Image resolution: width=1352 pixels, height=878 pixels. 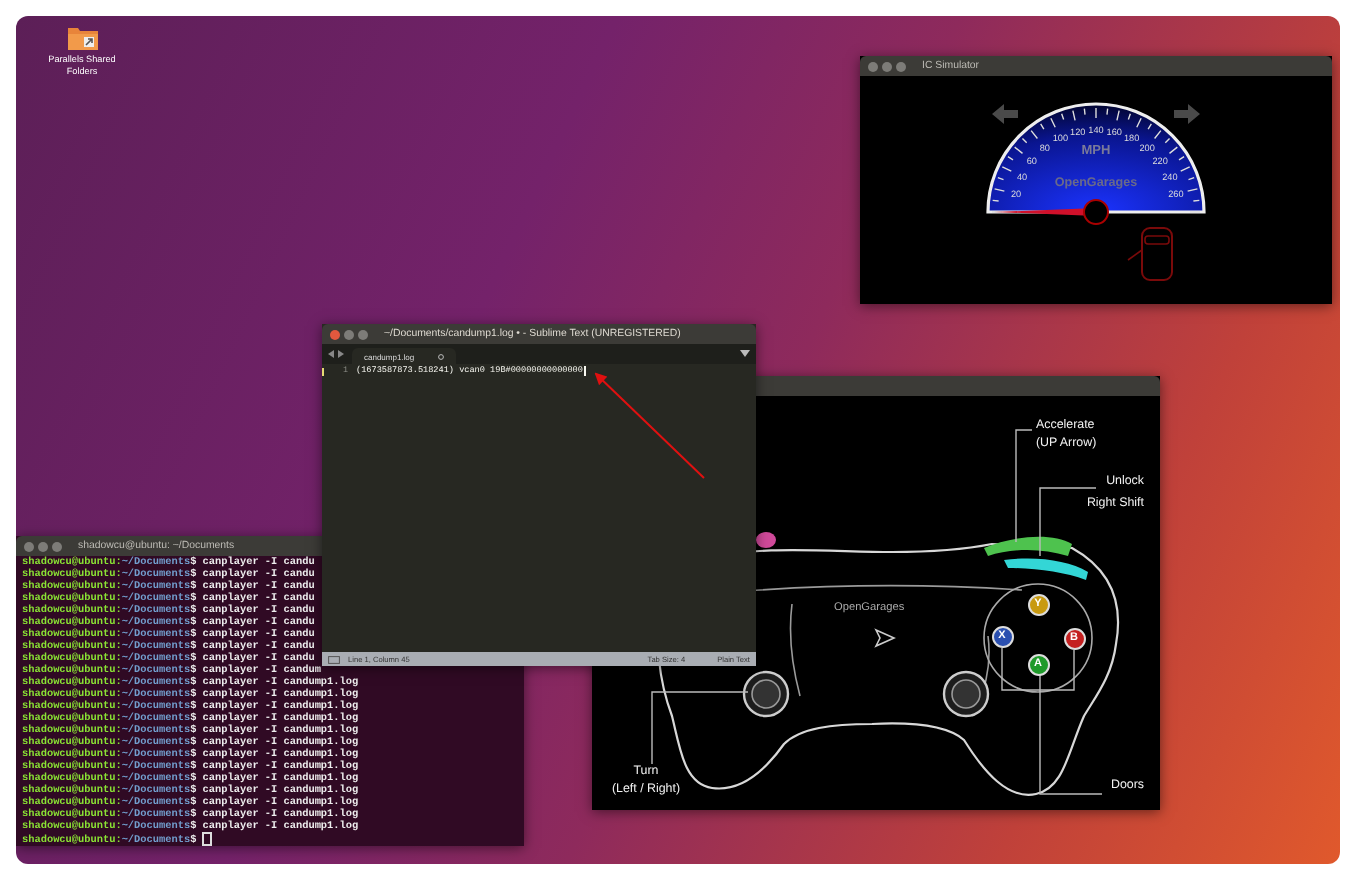 I want to click on needle-hub, so click(x=1096, y=212).